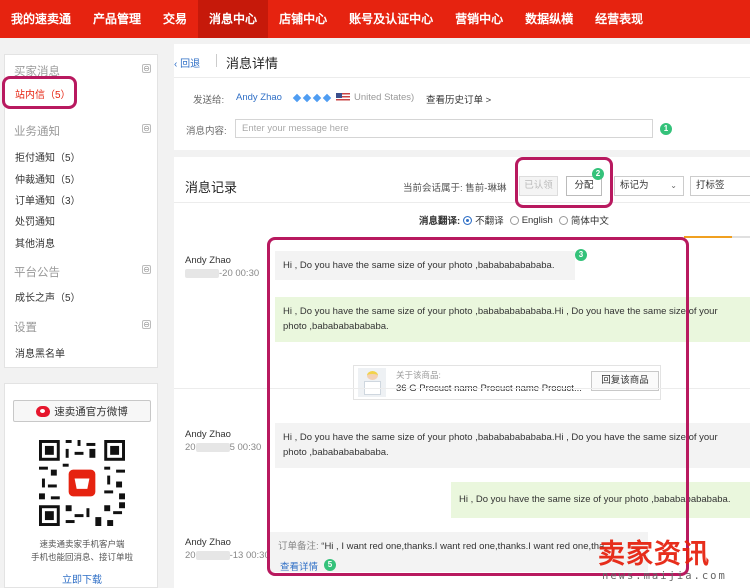 Image resolution: width=750 pixels, height=588 pixels. I want to click on sidebar-group-settings: 设置, so click(25, 327).